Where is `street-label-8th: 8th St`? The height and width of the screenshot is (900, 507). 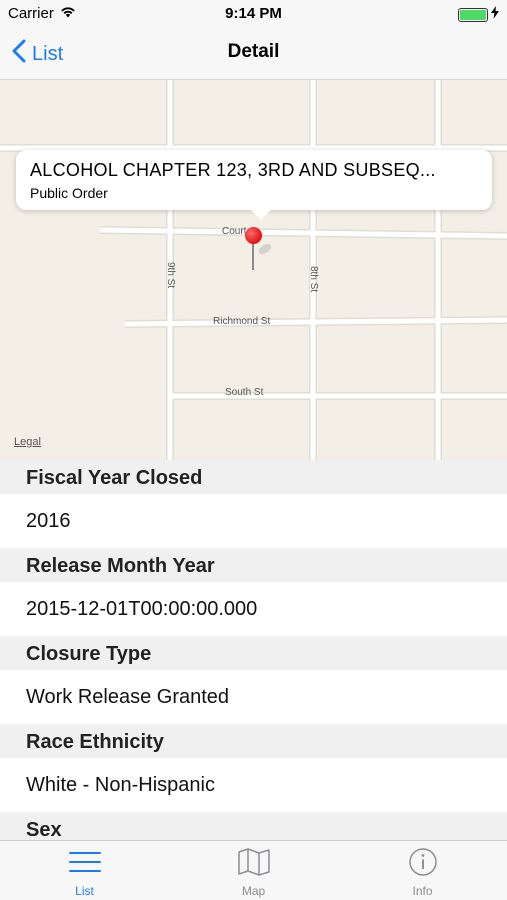 street-label-8th: 8th St is located at coordinates (313, 279).